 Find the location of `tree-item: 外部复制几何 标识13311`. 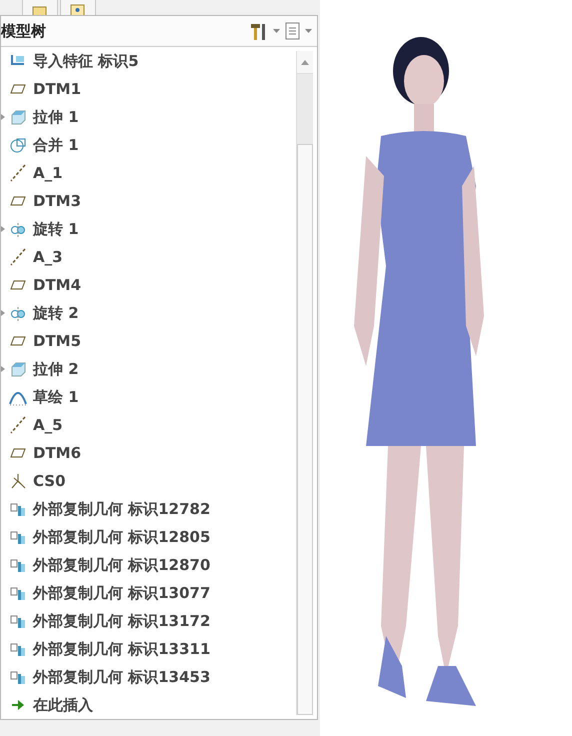

tree-item: 外部复制几何 标识13311 is located at coordinates (121, 649).